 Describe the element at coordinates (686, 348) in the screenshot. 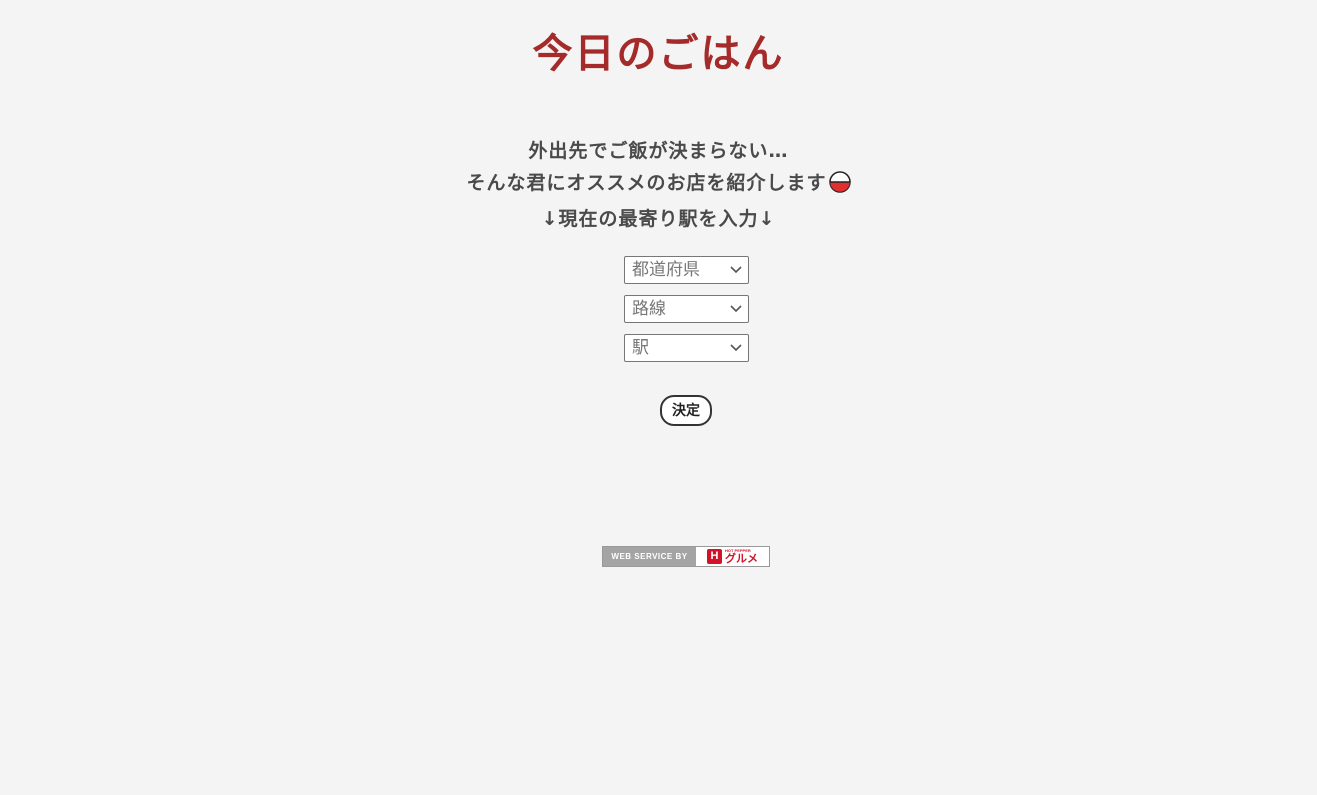

I see `station-select: 駅` at that location.